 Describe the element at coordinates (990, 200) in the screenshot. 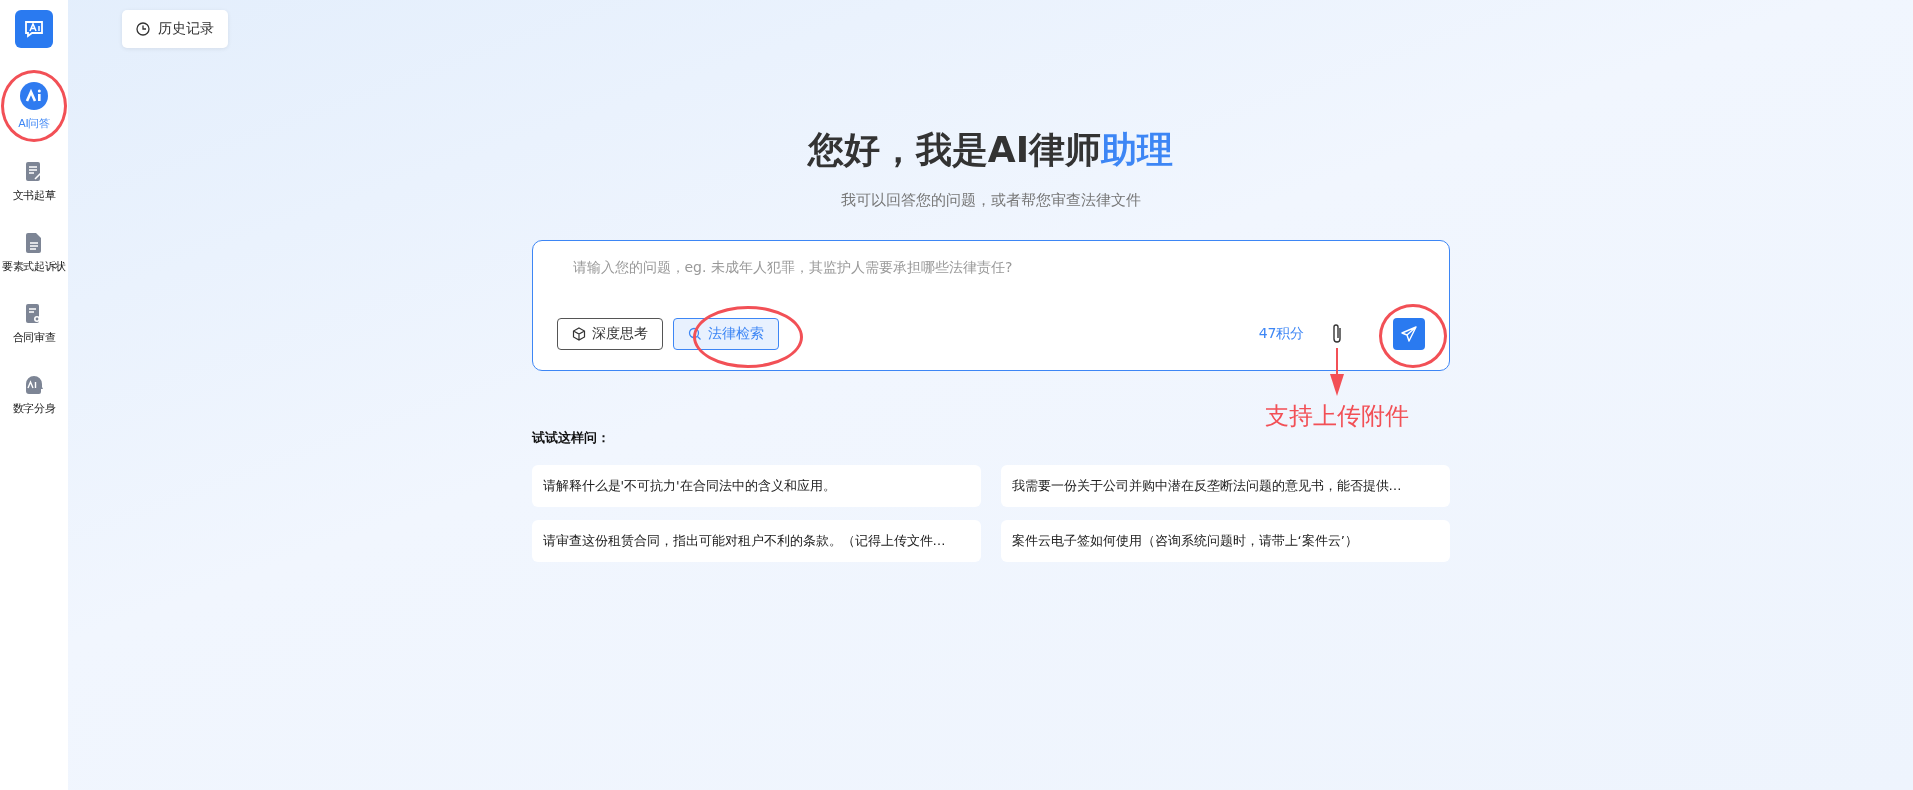

I see `page-subtitle: 我可以回答您的问题，或者帮您审查法律文件` at that location.